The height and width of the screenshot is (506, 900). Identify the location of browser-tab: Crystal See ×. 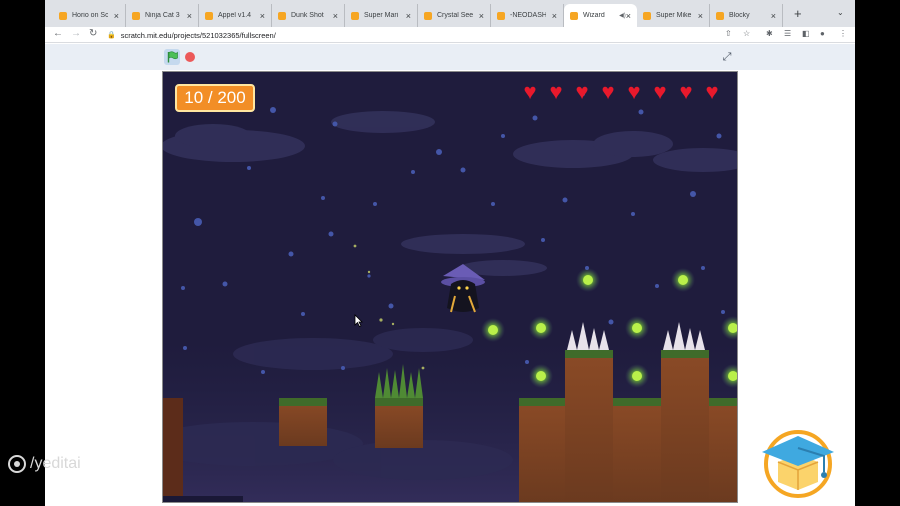
(454, 15).